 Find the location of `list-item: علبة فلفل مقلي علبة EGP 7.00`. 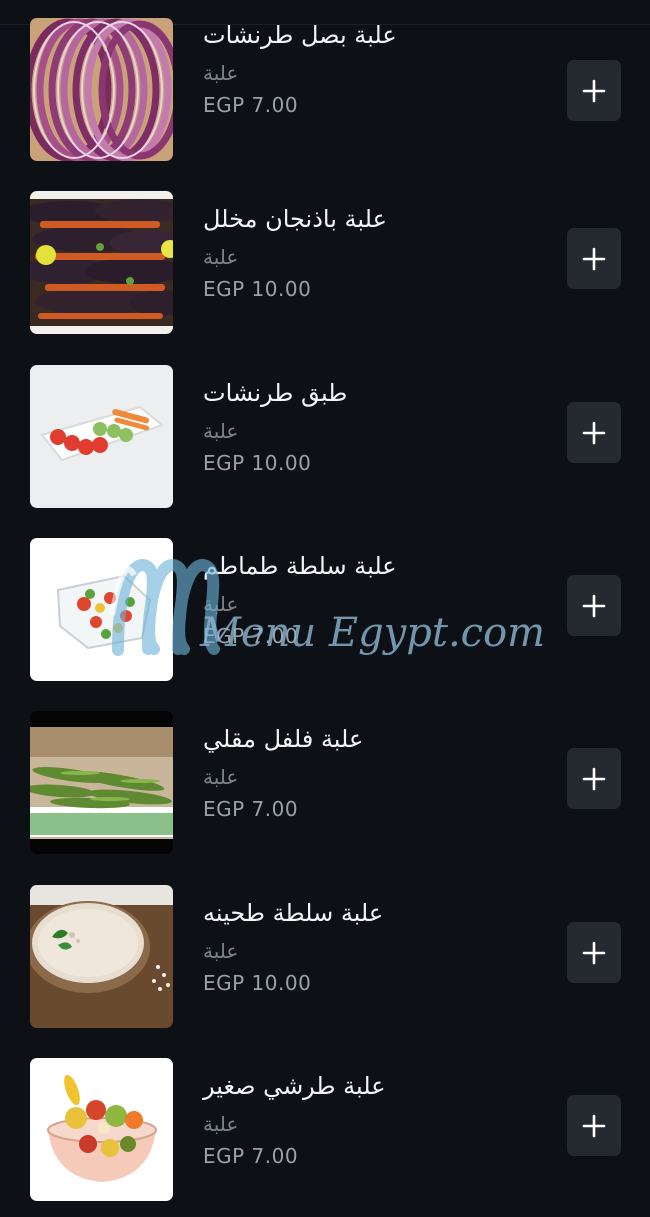

list-item: علبة فلفل مقلي علبة EGP 7.00 is located at coordinates (325, 783).